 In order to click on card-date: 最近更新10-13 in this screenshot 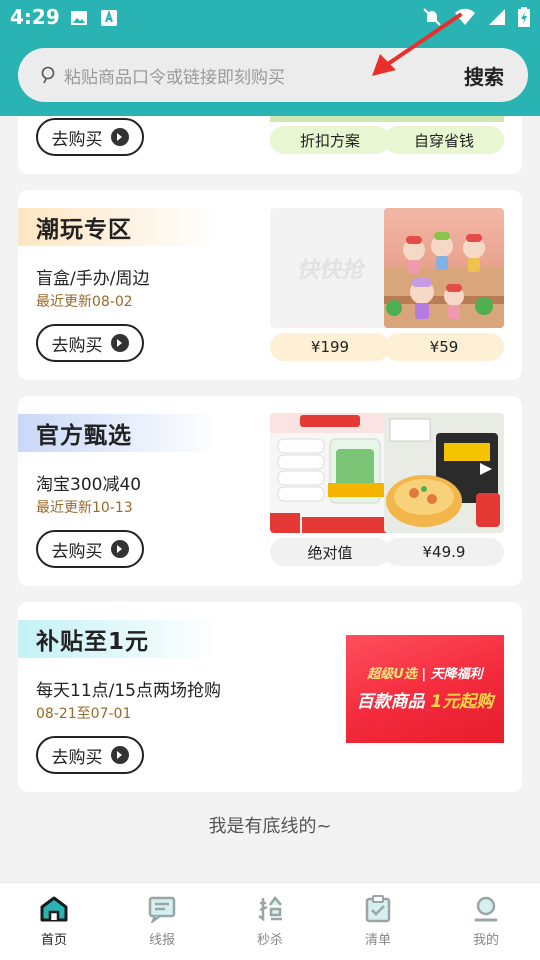, I will do `click(84, 508)`.